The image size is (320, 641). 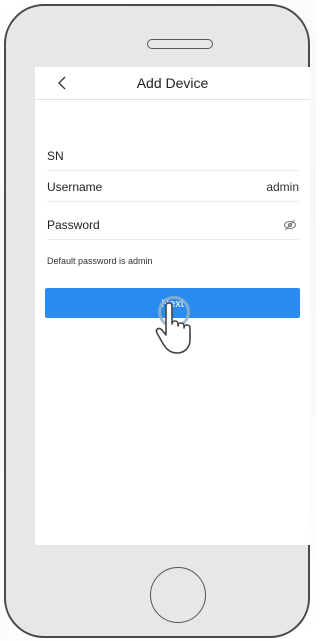 I want to click on password-label: Password, so click(x=73, y=225).